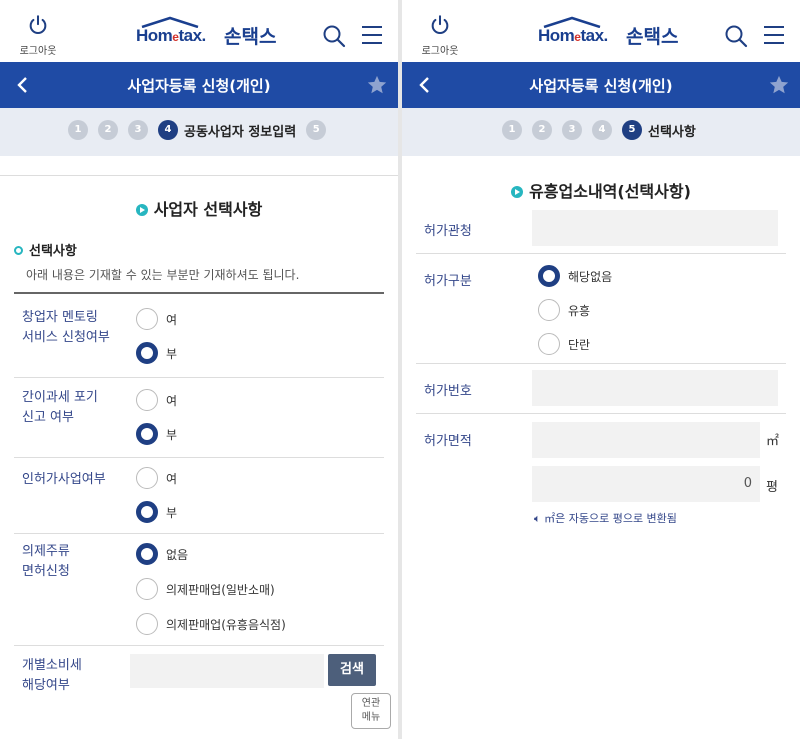 This screenshot has width=800, height=739. I want to click on excise-search-button: 검색, so click(352, 670).